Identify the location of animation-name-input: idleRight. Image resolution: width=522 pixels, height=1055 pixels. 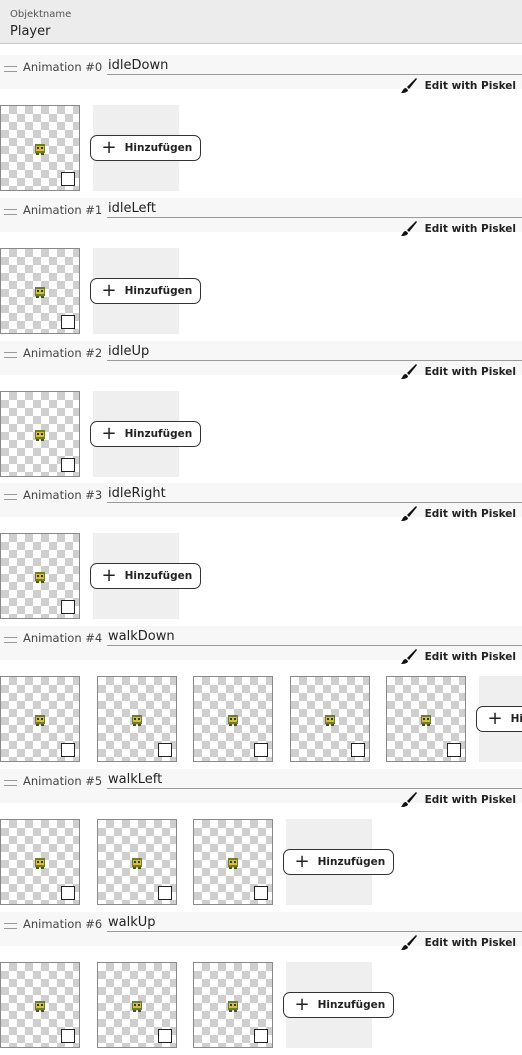
(314, 494).